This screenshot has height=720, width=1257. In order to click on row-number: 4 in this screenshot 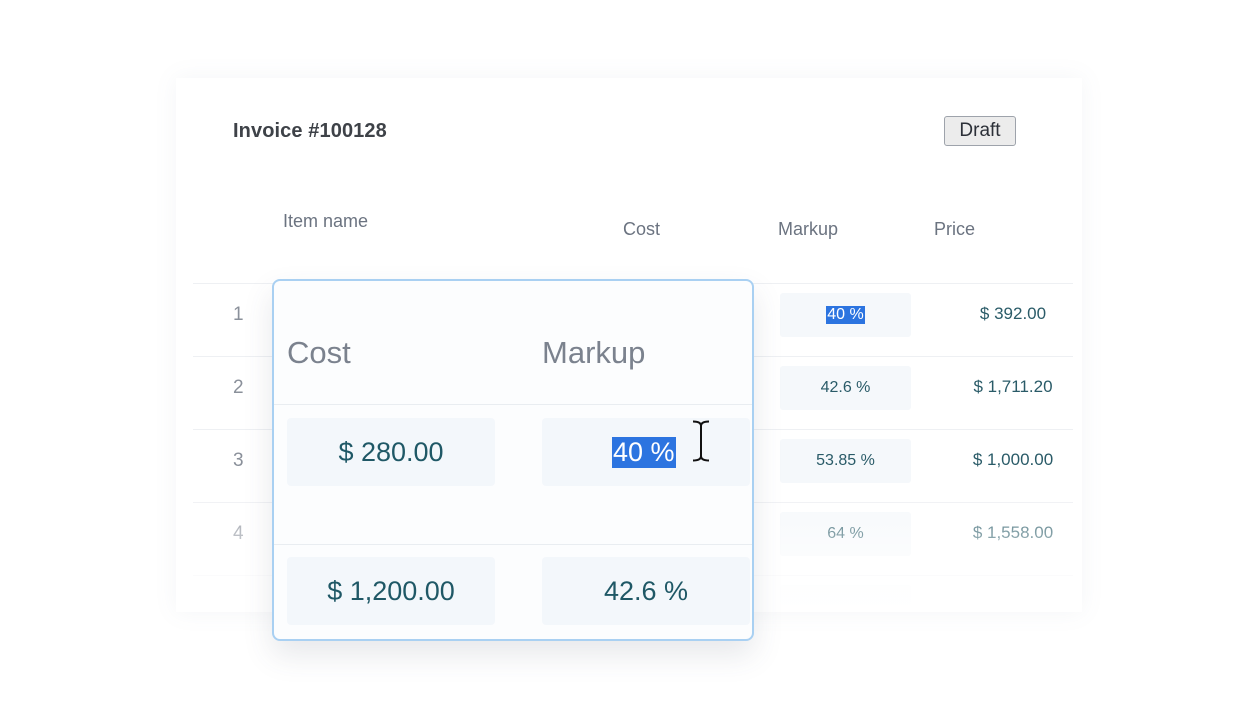, I will do `click(238, 533)`.